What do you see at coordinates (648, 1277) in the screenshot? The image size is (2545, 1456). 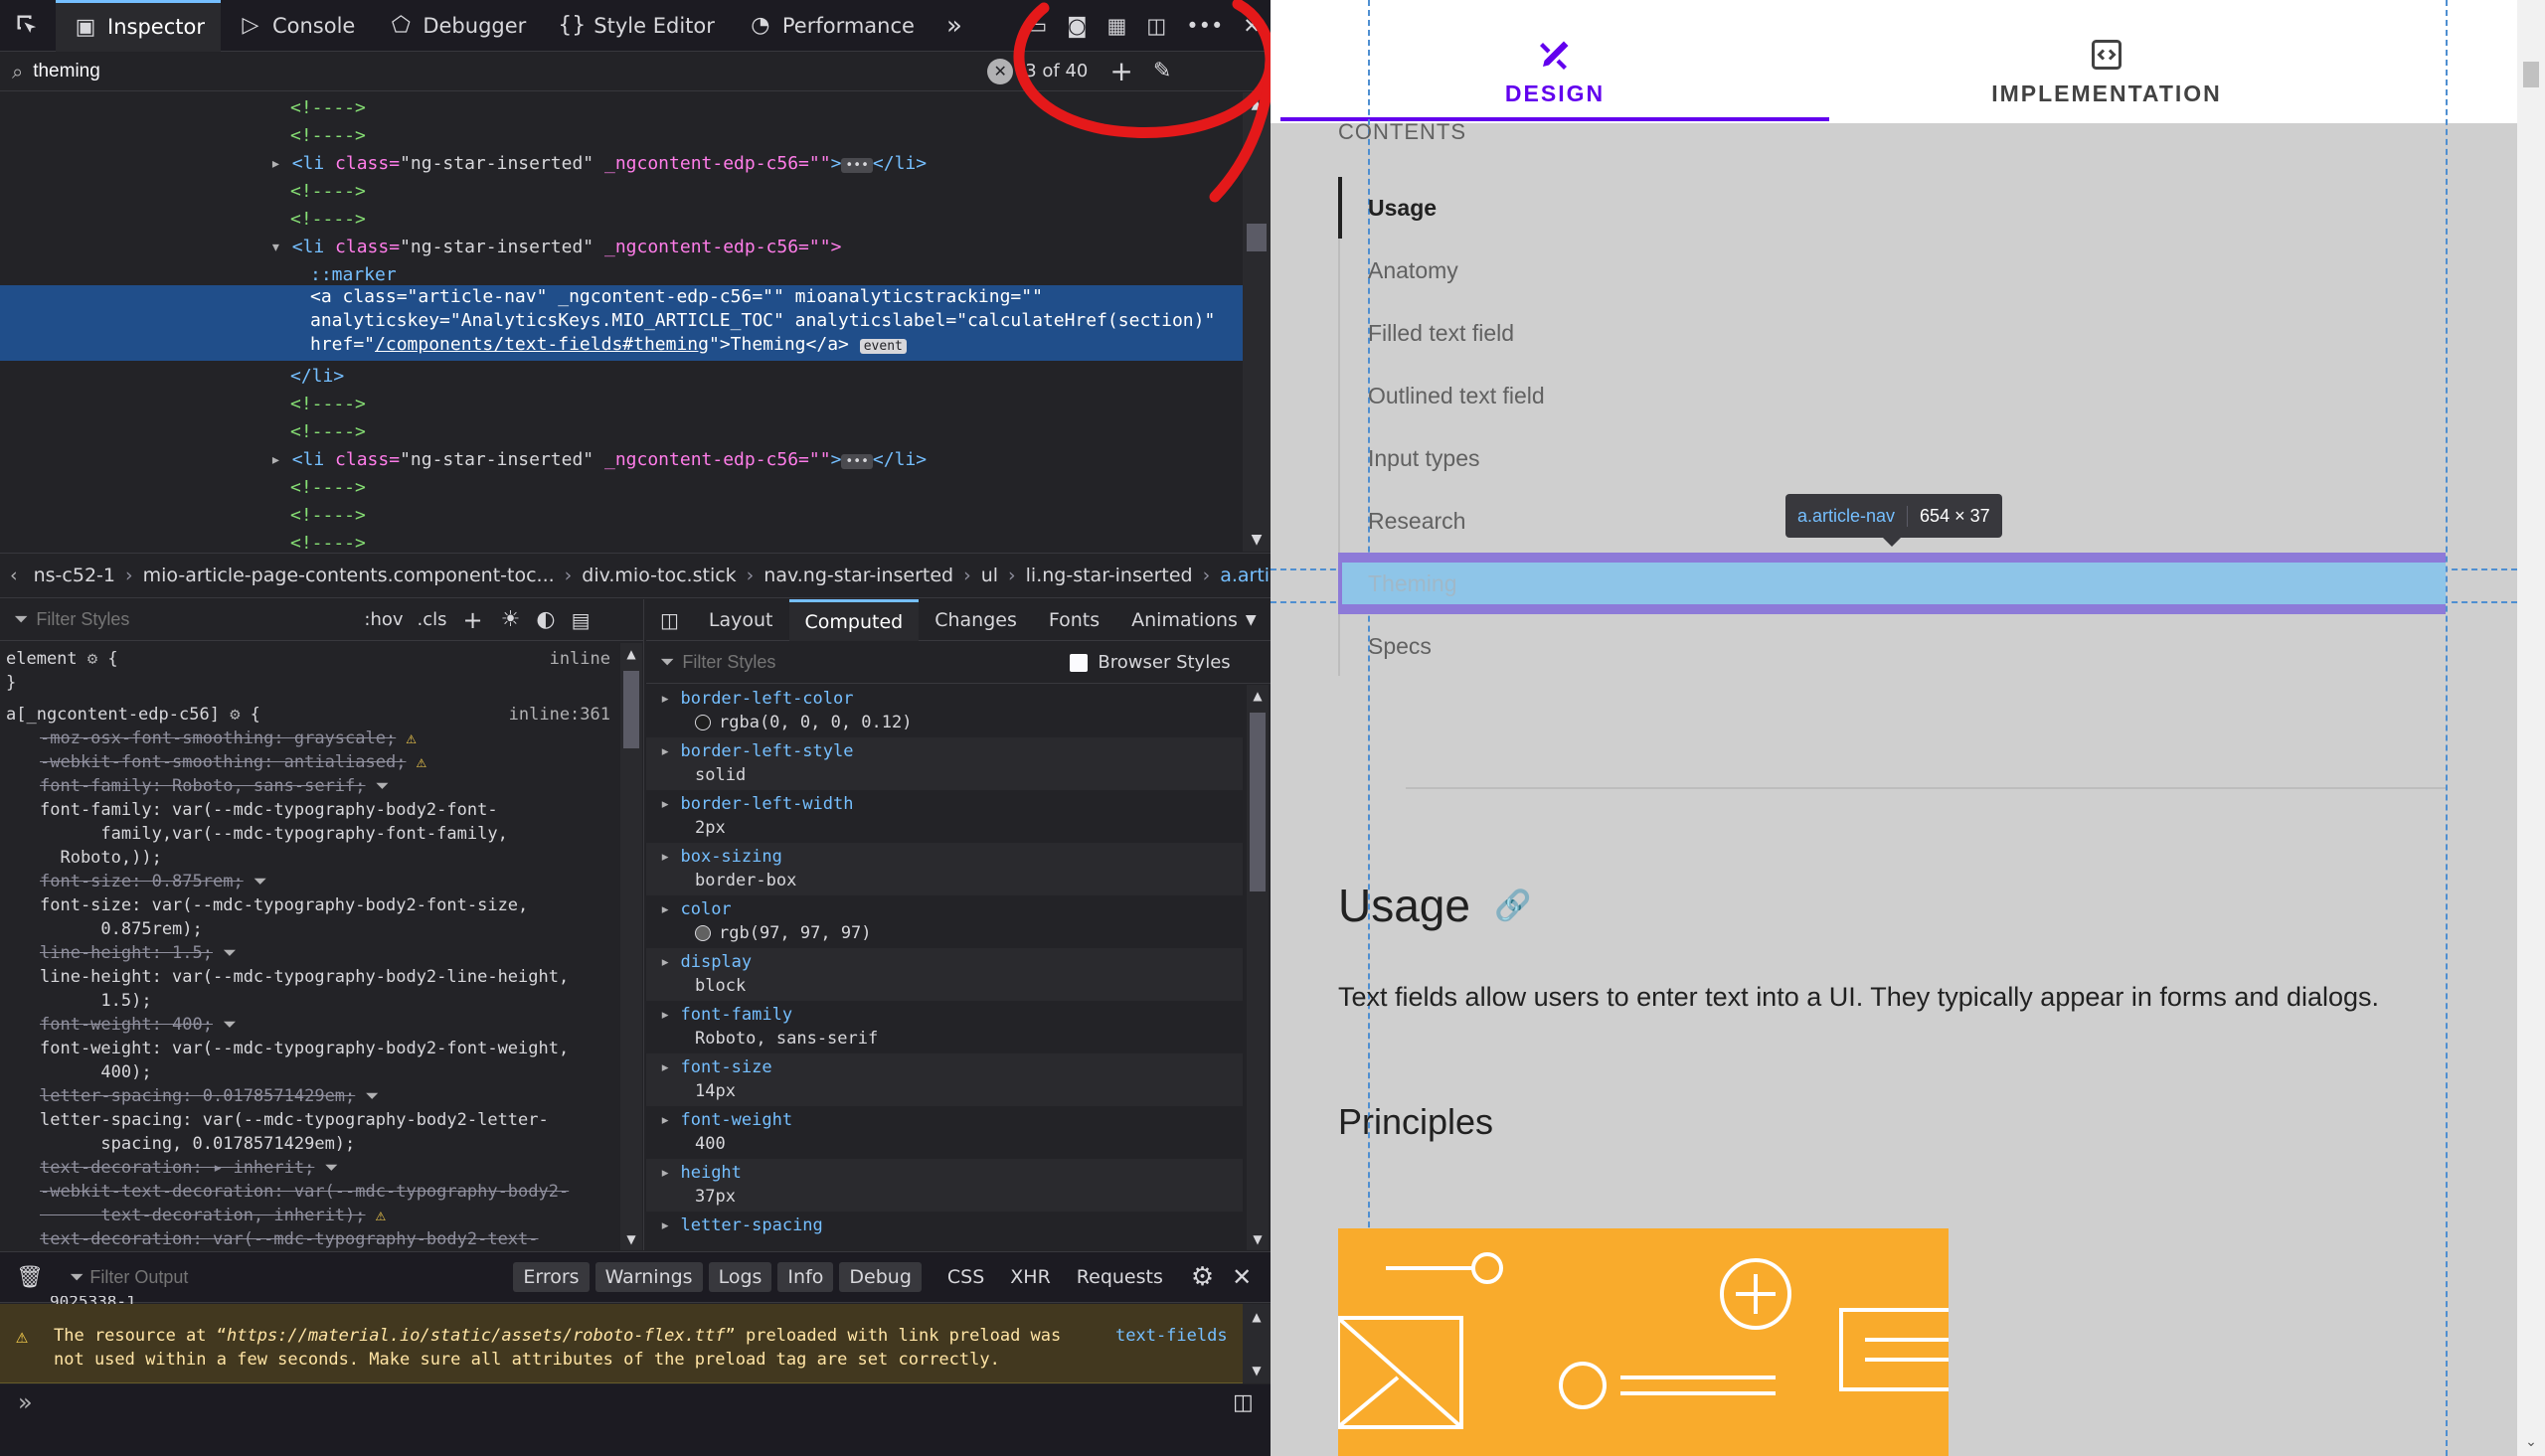 I see `filter-warnings-button: Warnings` at bounding box center [648, 1277].